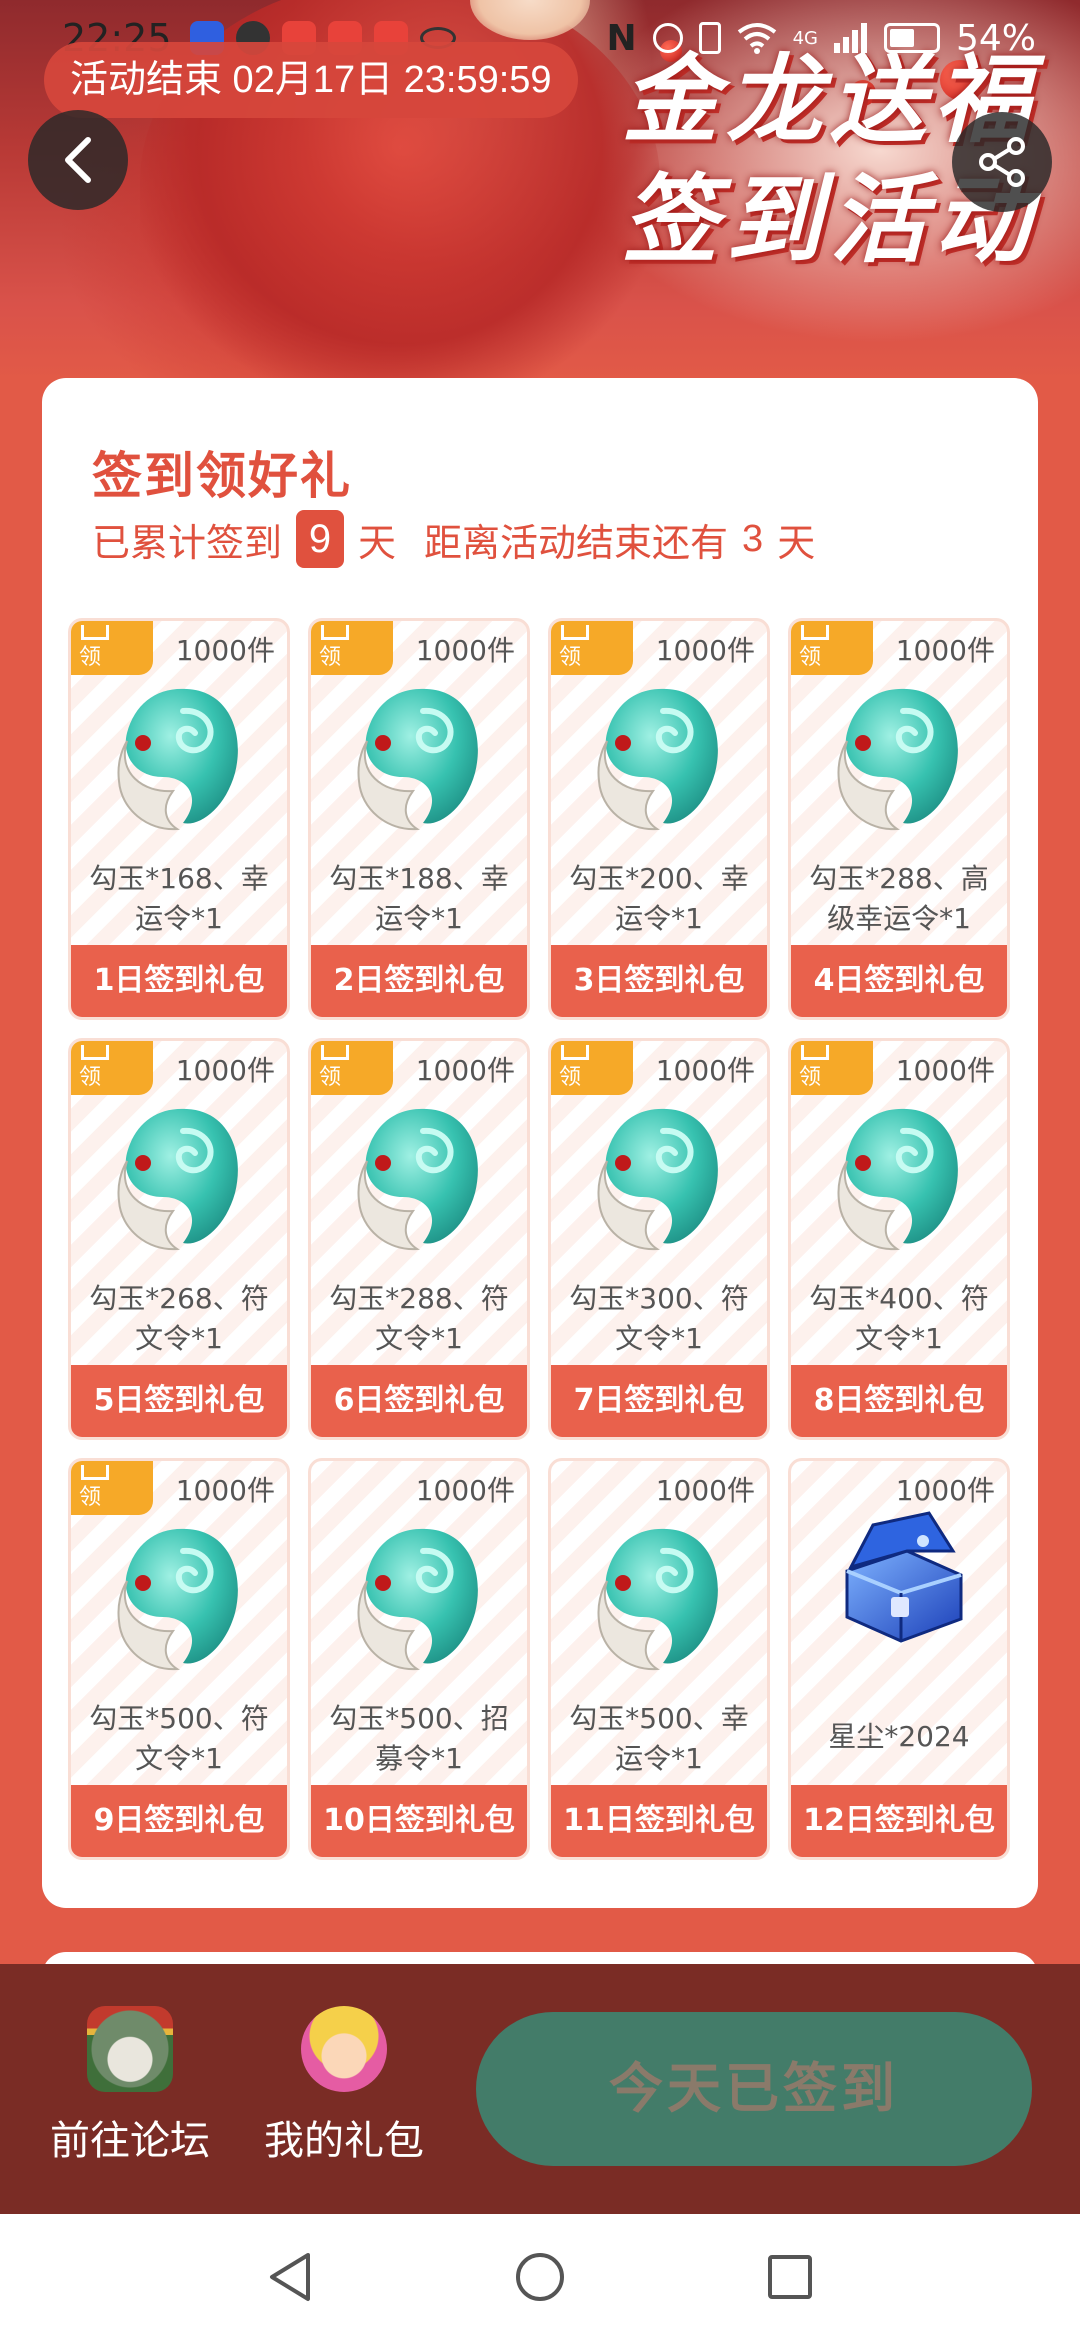 This screenshot has width=1080, height=2340. I want to click on gift-day-label: 3日签到礼包, so click(659, 981).